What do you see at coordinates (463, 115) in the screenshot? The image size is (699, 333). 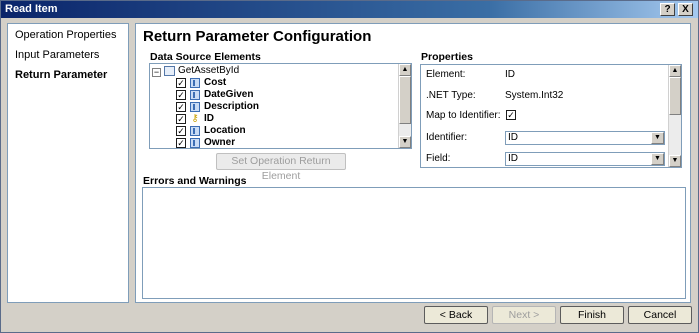 I see `map-to-identifier-label: Map to Identifier:` at bounding box center [463, 115].